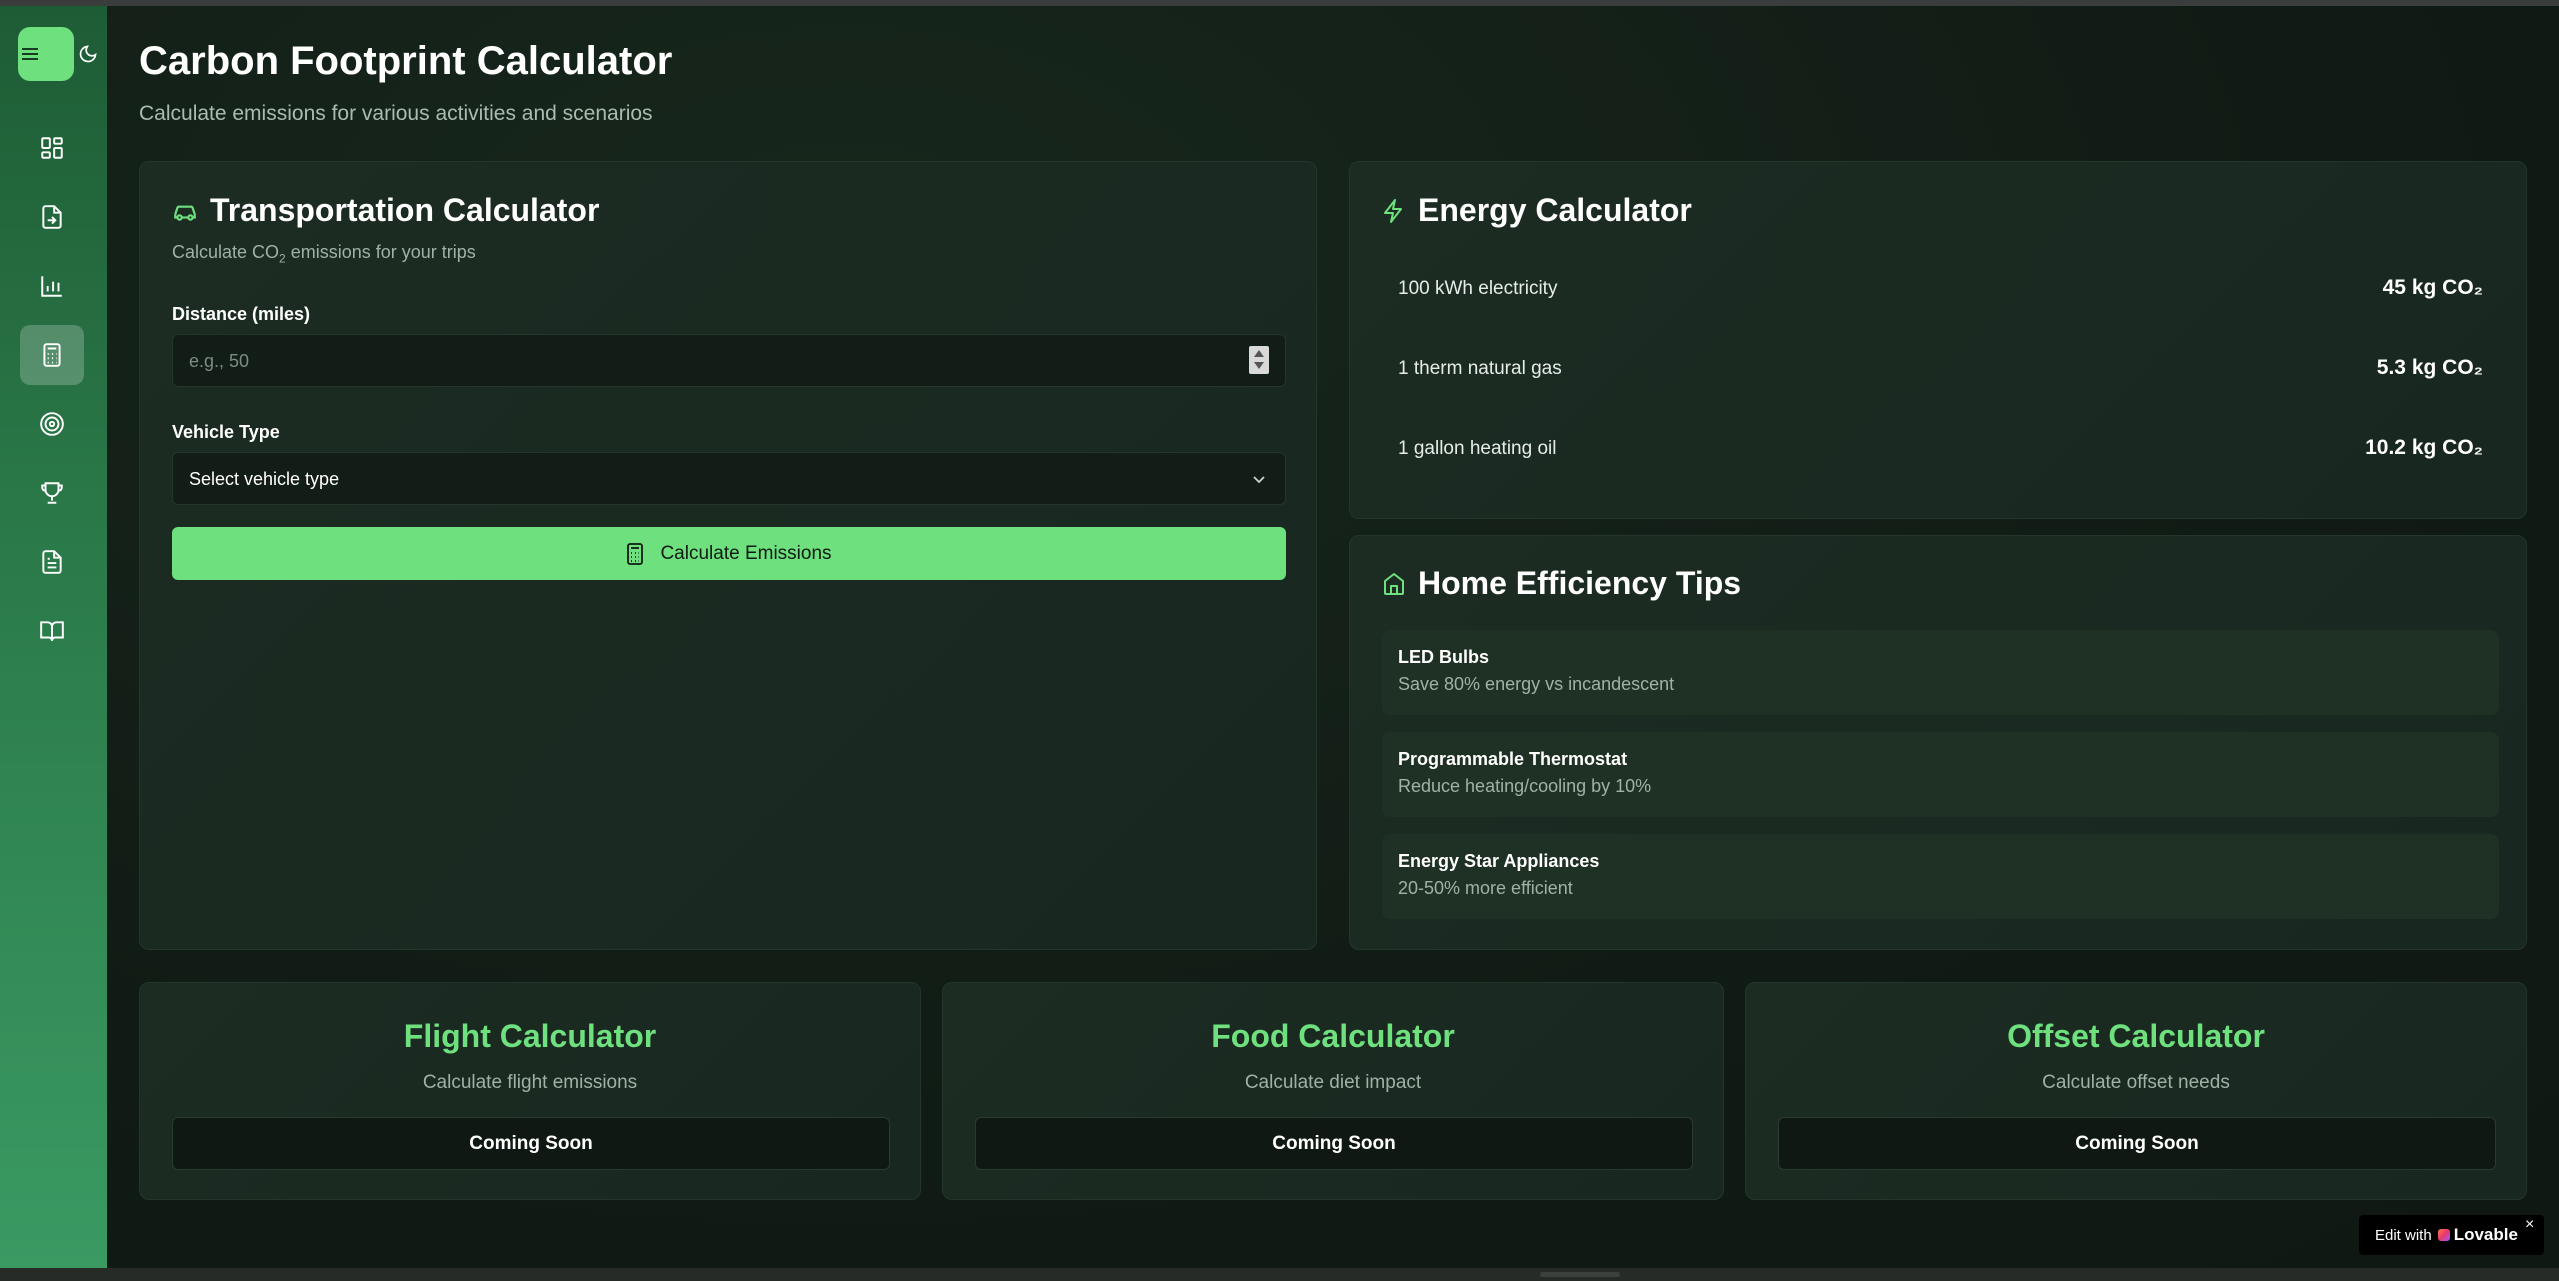  Describe the element at coordinates (2429, 367) in the screenshot. I see `energy-row-amount: 5.3 kg CO₂` at that location.